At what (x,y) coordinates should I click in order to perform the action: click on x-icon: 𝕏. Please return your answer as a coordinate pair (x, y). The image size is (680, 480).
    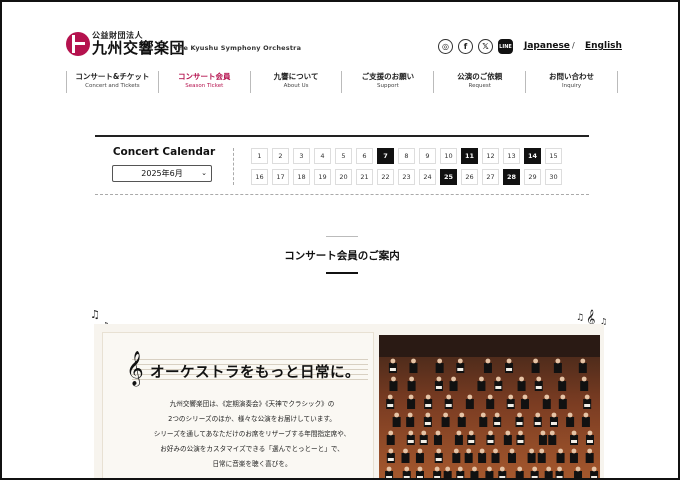
    Looking at the image, I should click on (485, 46).